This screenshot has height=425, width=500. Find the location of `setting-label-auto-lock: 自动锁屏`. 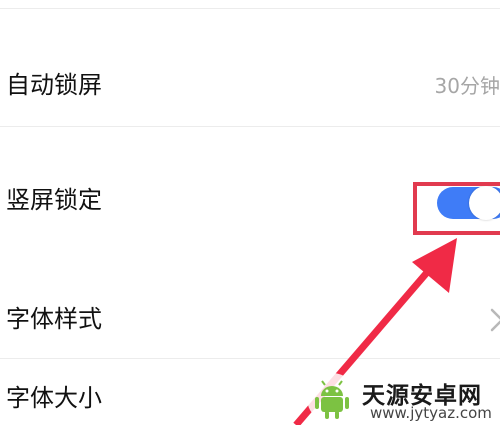

setting-label-auto-lock: 自动锁屏 is located at coordinates (54, 85).